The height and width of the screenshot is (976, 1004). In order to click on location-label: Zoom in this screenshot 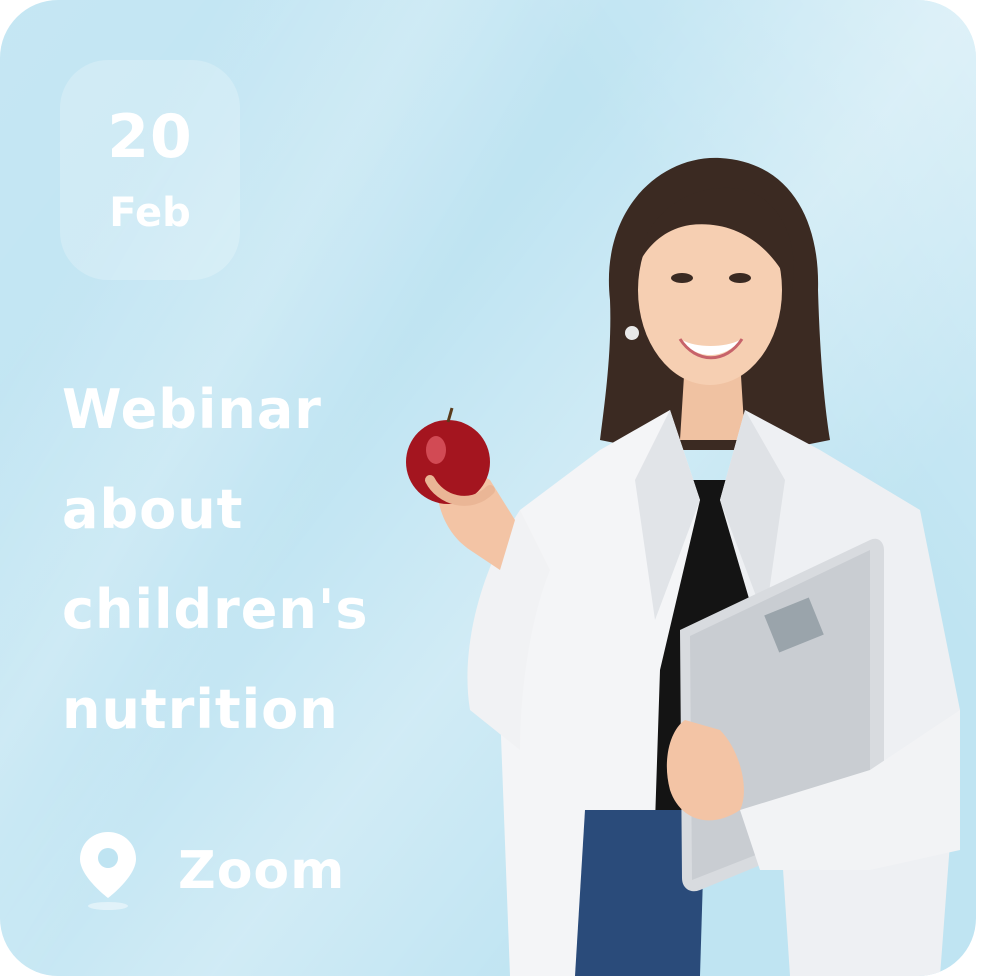, I will do `click(262, 871)`.